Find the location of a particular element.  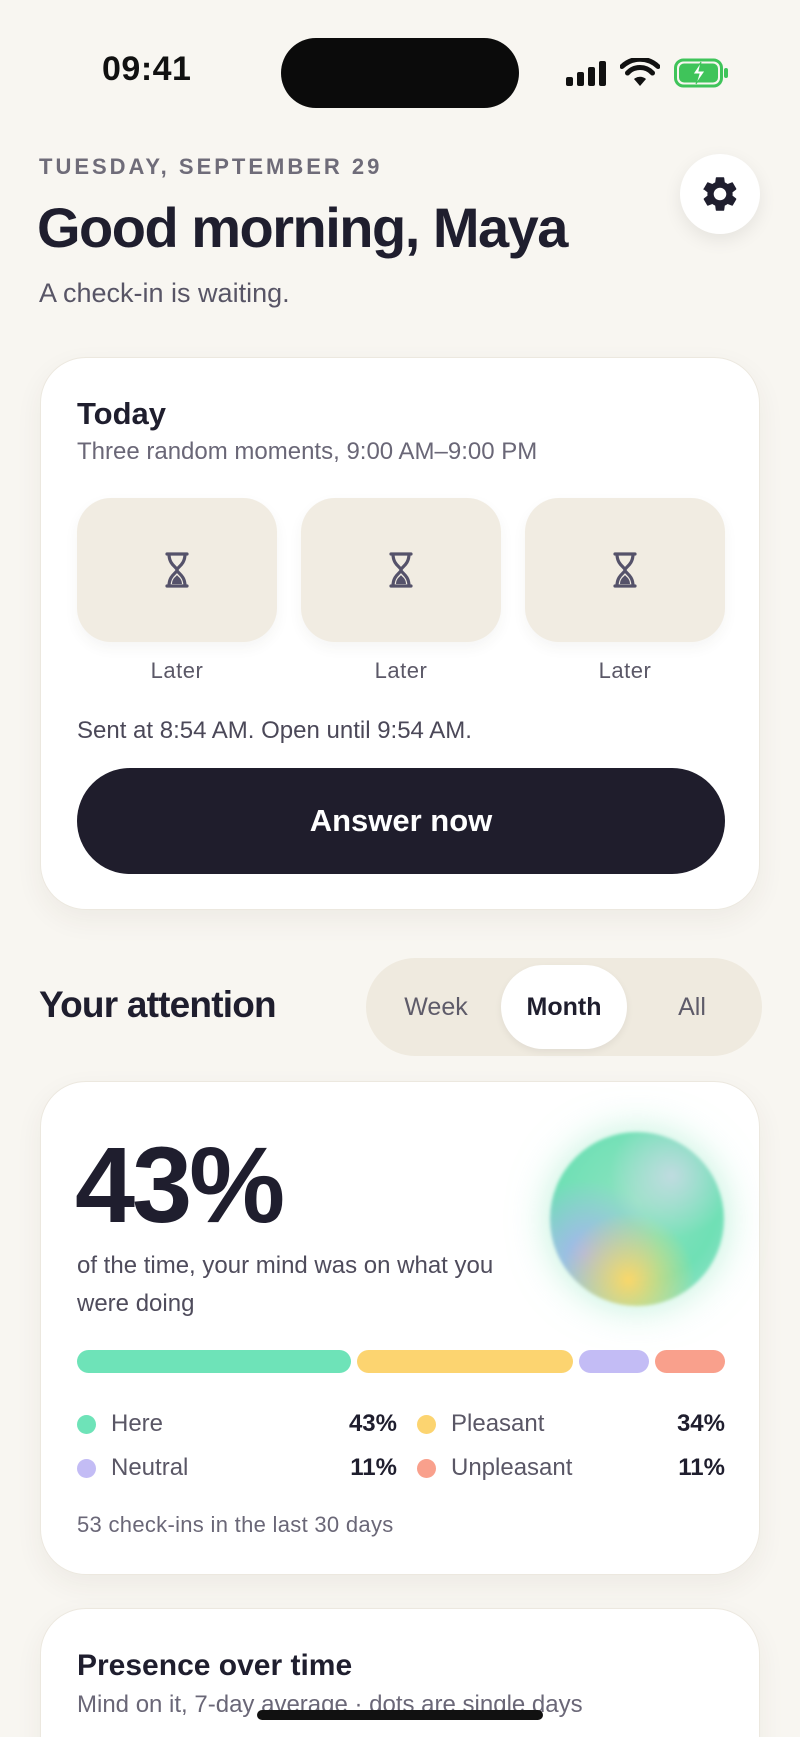

checkin-slot-3: Later is located at coordinates (625, 591).